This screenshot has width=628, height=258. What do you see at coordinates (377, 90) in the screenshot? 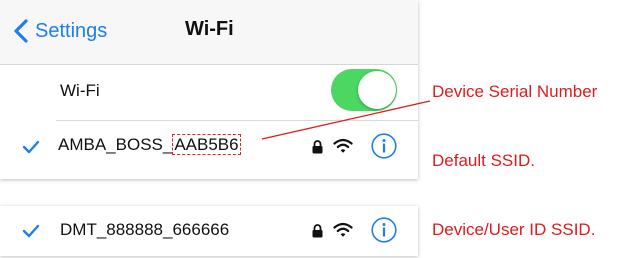
I see `toggle-knob` at bounding box center [377, 90].